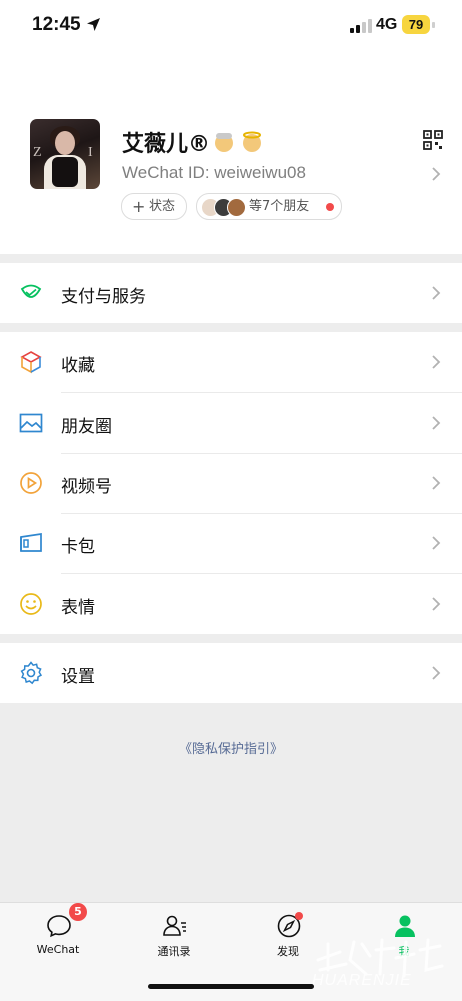 This screenshot has height=1001, width=462. What do you see at coordinates (37, 152) in the screenshot?
I see `avatar-backdrop-letter: Z` at bounding box center [37, 152].